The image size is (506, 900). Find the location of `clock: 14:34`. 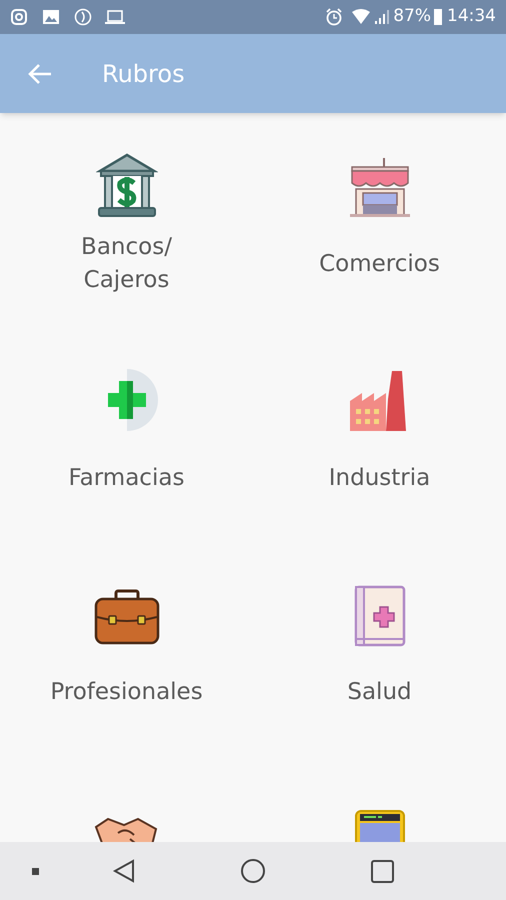

clock: 14:34 is located at coordinates (471, 16).